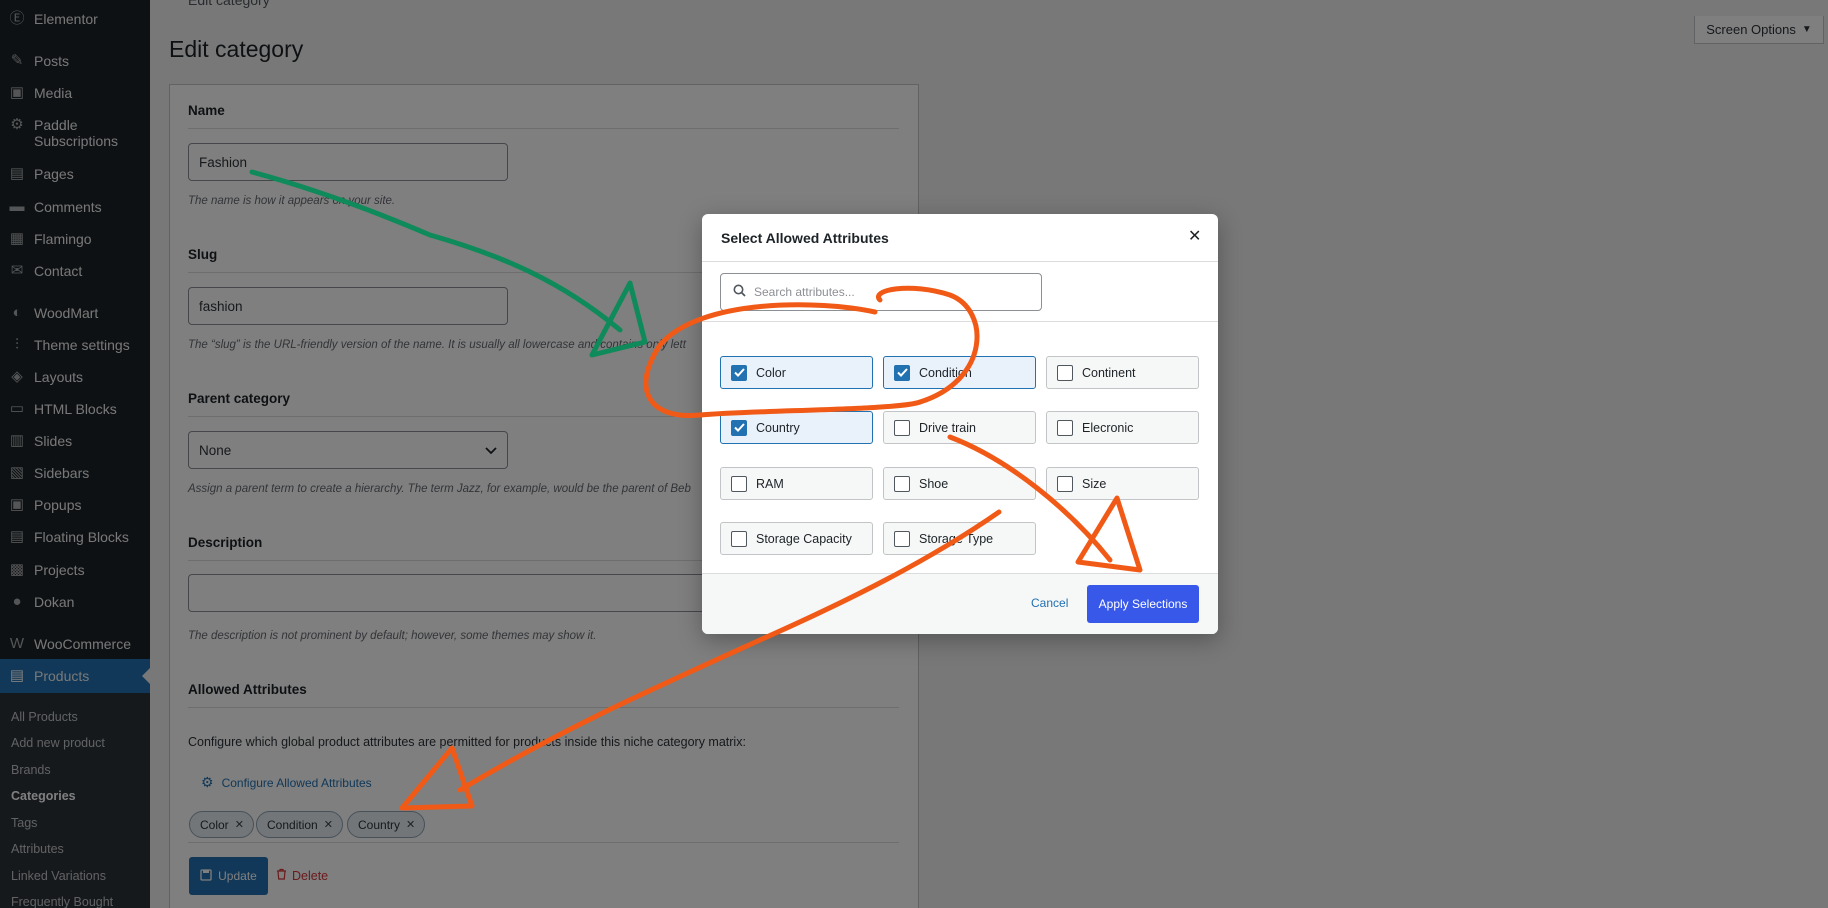  I want to click on attribute-option-color: Color, so click(796, 372).